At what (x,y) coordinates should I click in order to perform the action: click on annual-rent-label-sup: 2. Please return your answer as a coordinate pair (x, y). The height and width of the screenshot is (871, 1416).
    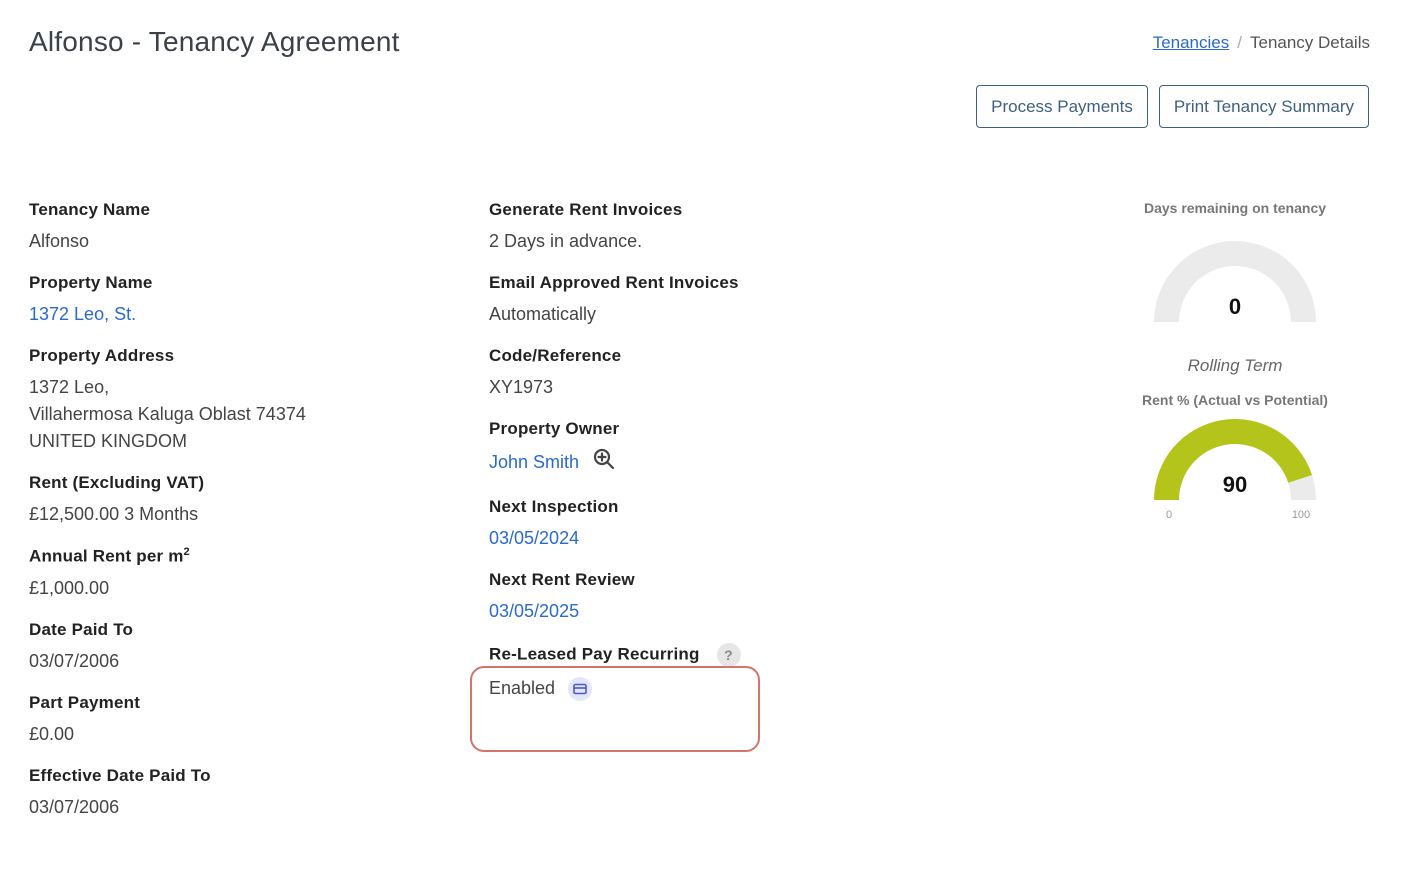
    Looking at the image, I should click on (186, 552).